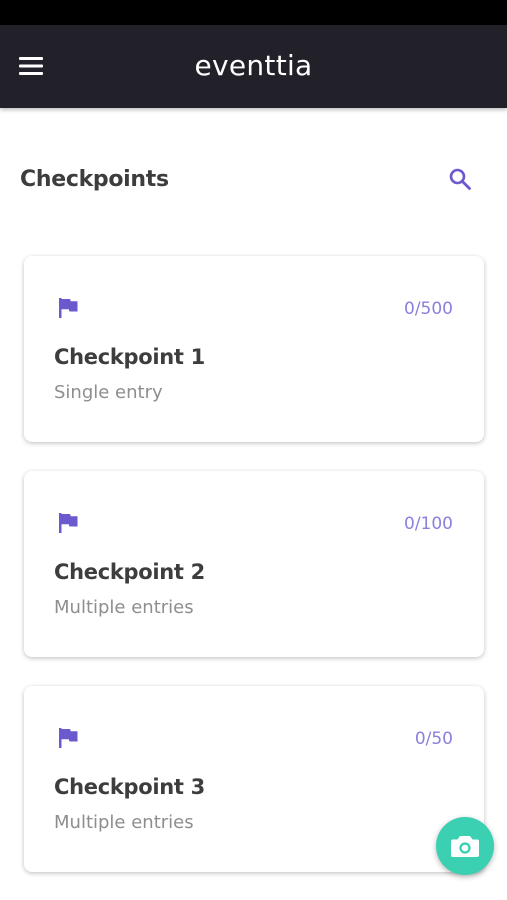  What do you see at coordinates (433, 739) in the screenshot?
I see `checkpoint-count: 0/50` at bounding box center [433, 739].